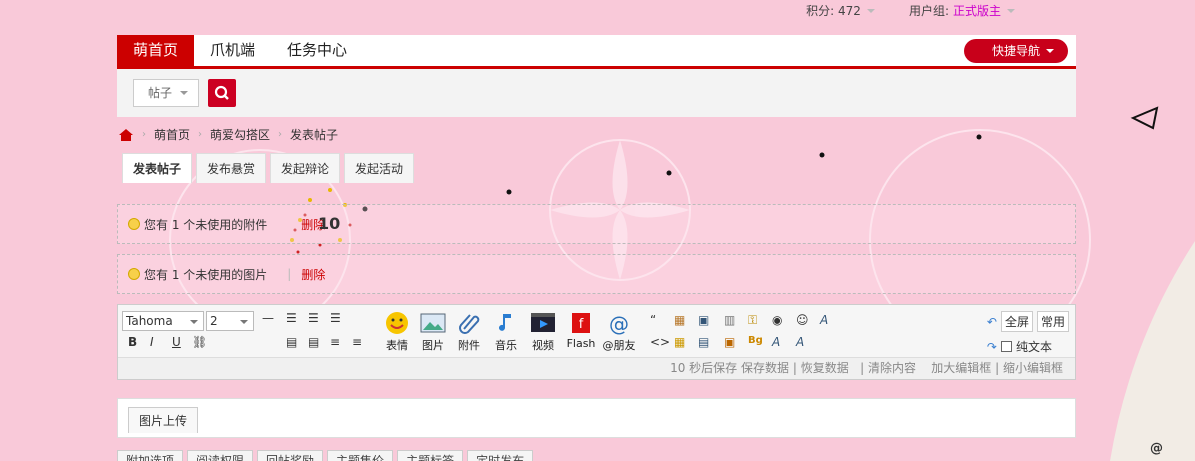  What do you see at coordinates (160, 93) in the screenshot?
I see `search-type-label: 帖子` at bounding box center [160, 93].